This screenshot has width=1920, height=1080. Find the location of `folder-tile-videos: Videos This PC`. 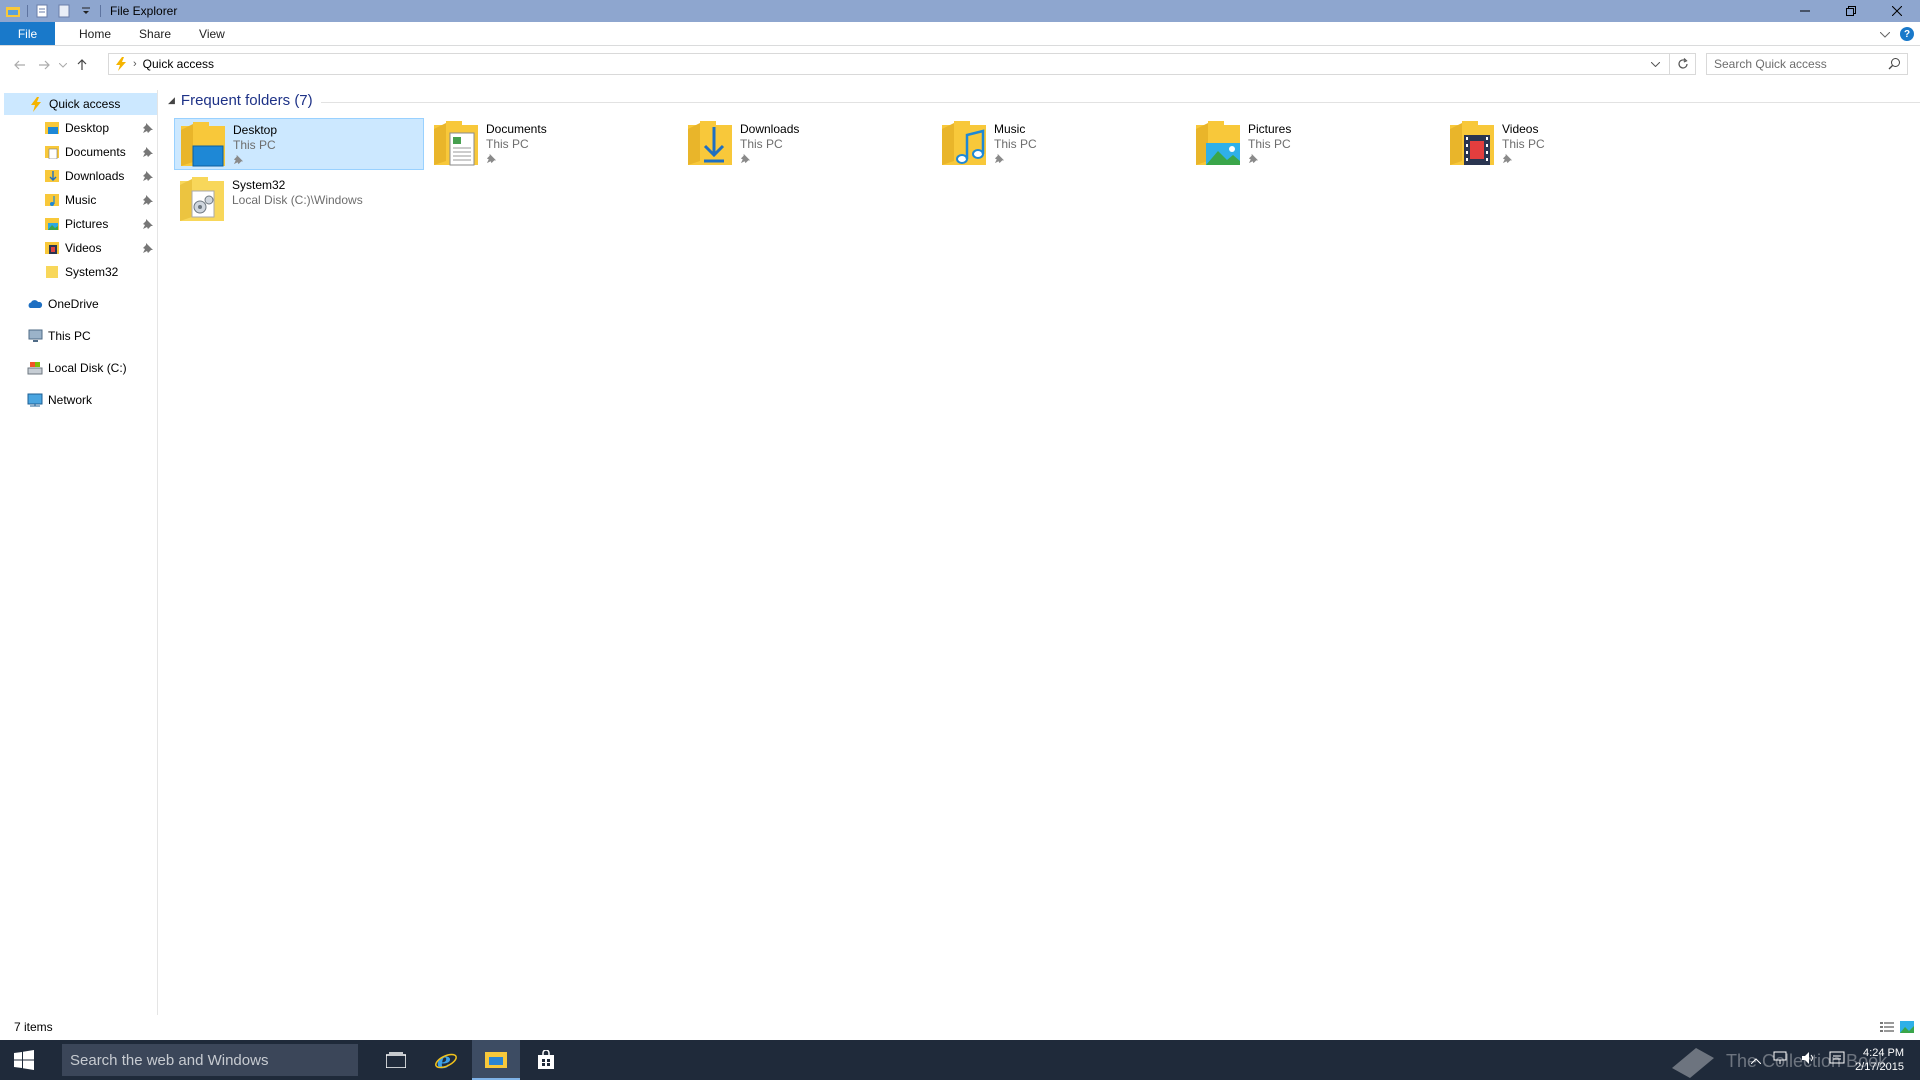

folder-tile-videos: Videos This PC is located at coordinates (1569, 144).